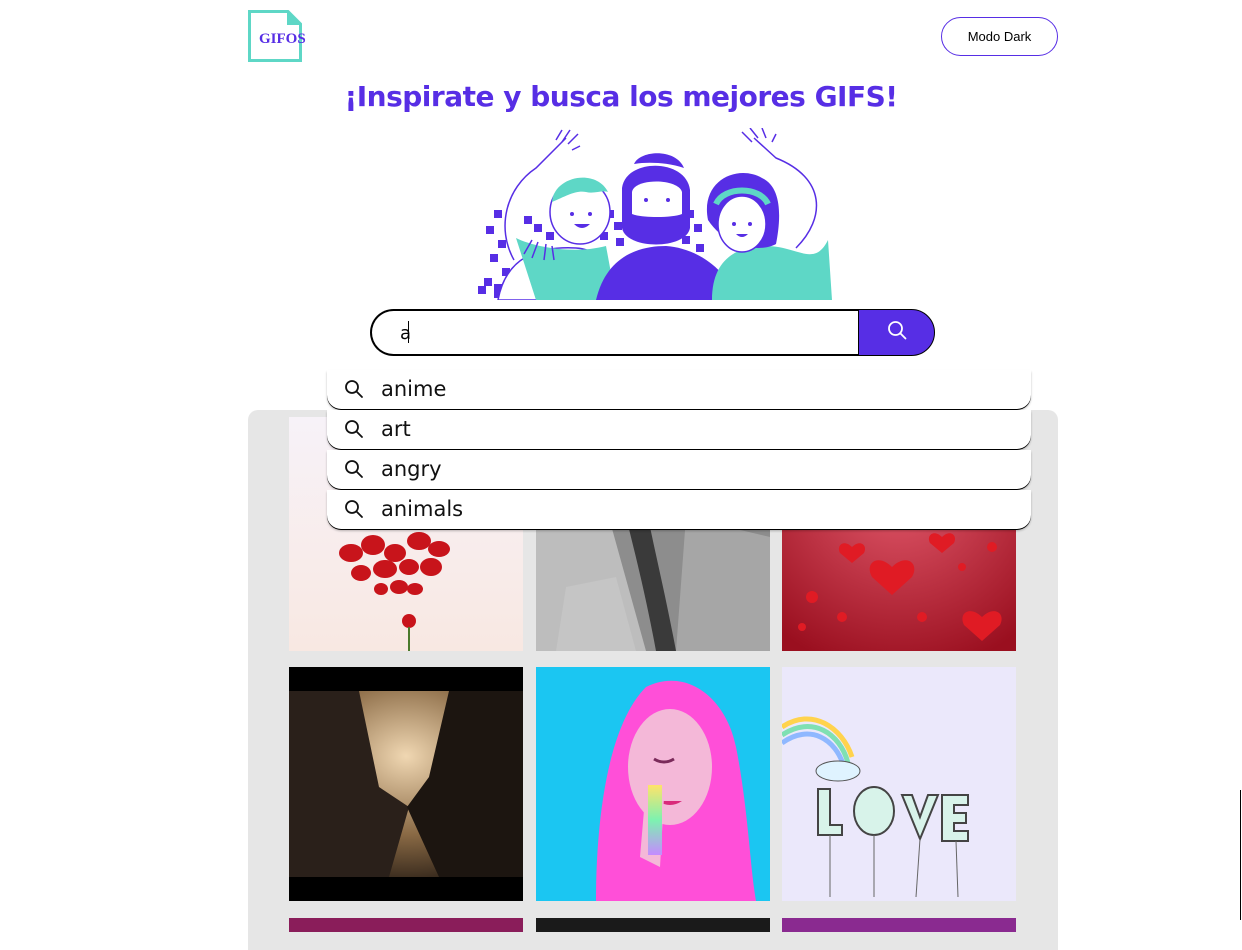 Image resolution: width=1242 pixels, height=950 pixels. What do you see at coordinates (1240, 855) in the screenshot?
I see `scrollbar-edge` at bounding box center [1240, 855].